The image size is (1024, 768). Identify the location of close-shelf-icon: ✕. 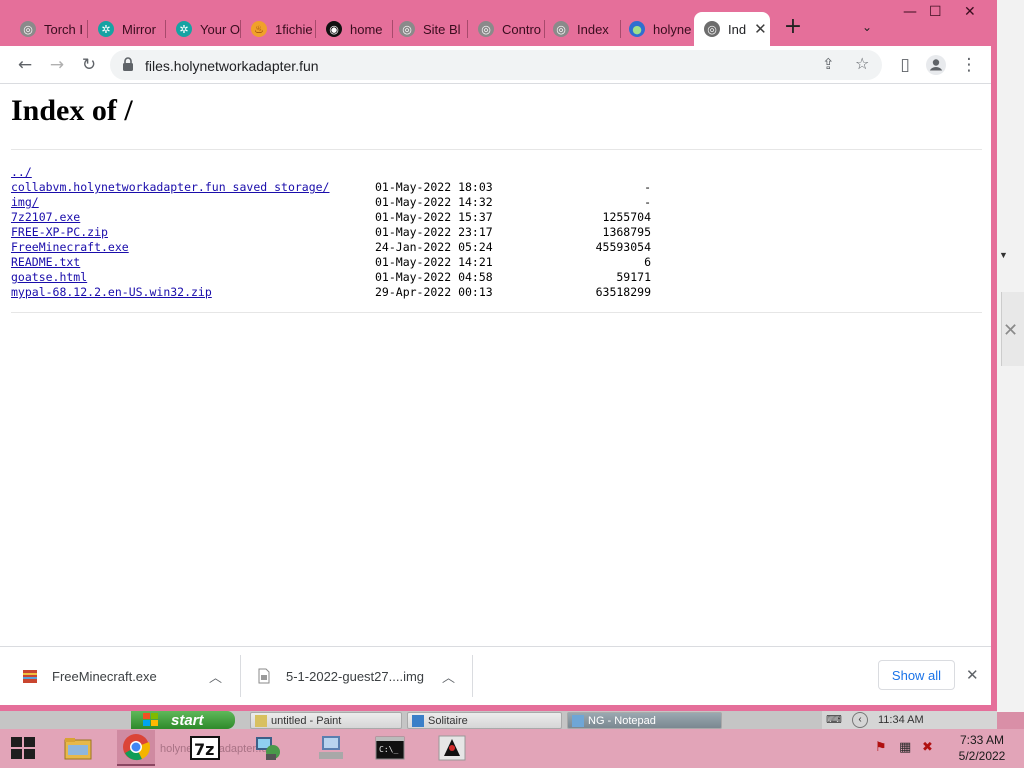
(972, 675).